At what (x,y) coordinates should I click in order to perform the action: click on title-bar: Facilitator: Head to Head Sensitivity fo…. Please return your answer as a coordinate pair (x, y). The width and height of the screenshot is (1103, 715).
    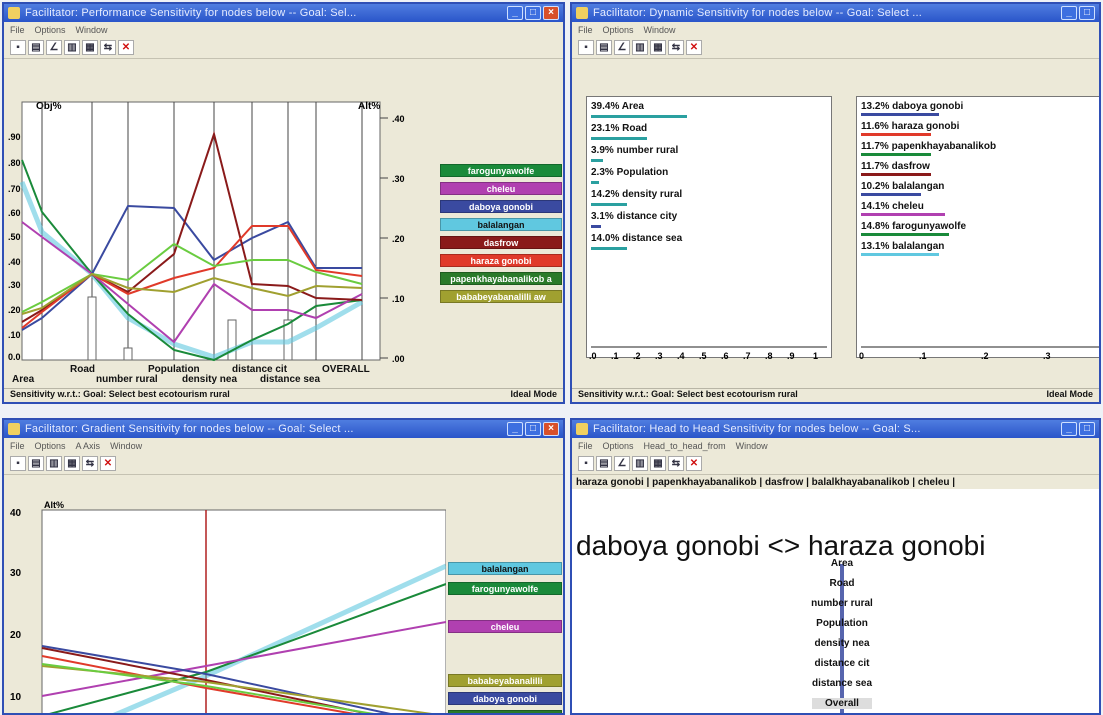
    Looking at the image, I should click on (835, 429).